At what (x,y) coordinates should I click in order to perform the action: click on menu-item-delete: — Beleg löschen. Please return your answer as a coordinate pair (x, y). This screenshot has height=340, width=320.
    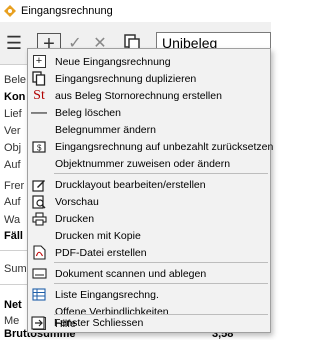
    Looking at the image, I should click on (149, 112).